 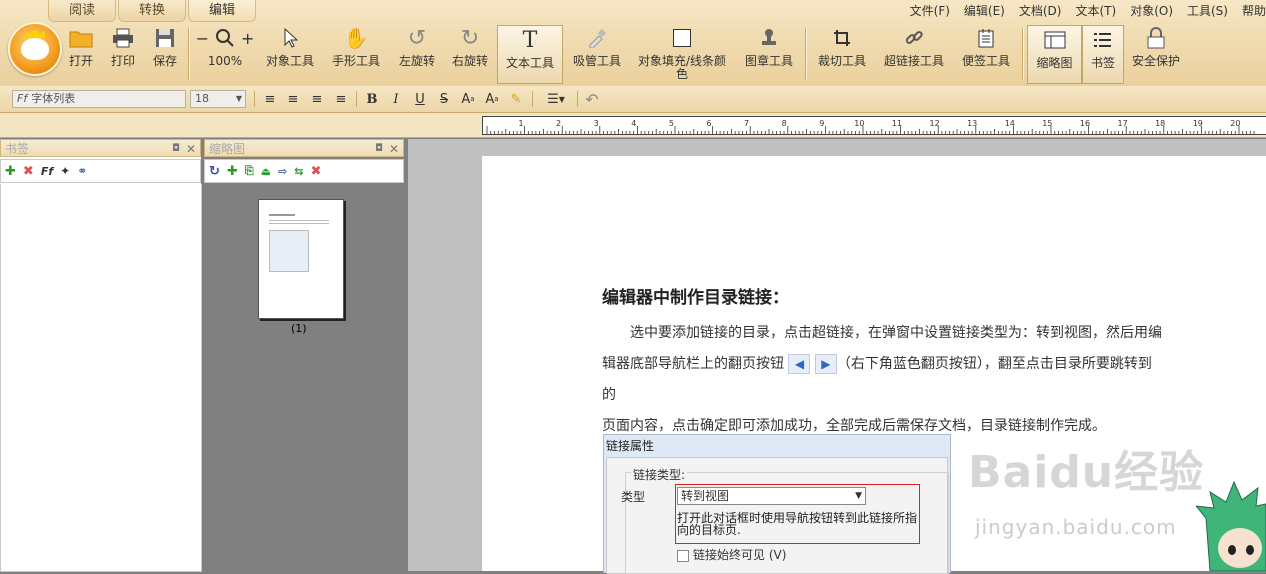 What do you see at coordinates (769, 54) in the screenshot?
I see `stamp-tool-button: 图章工具` at bounding box center [769, 54].